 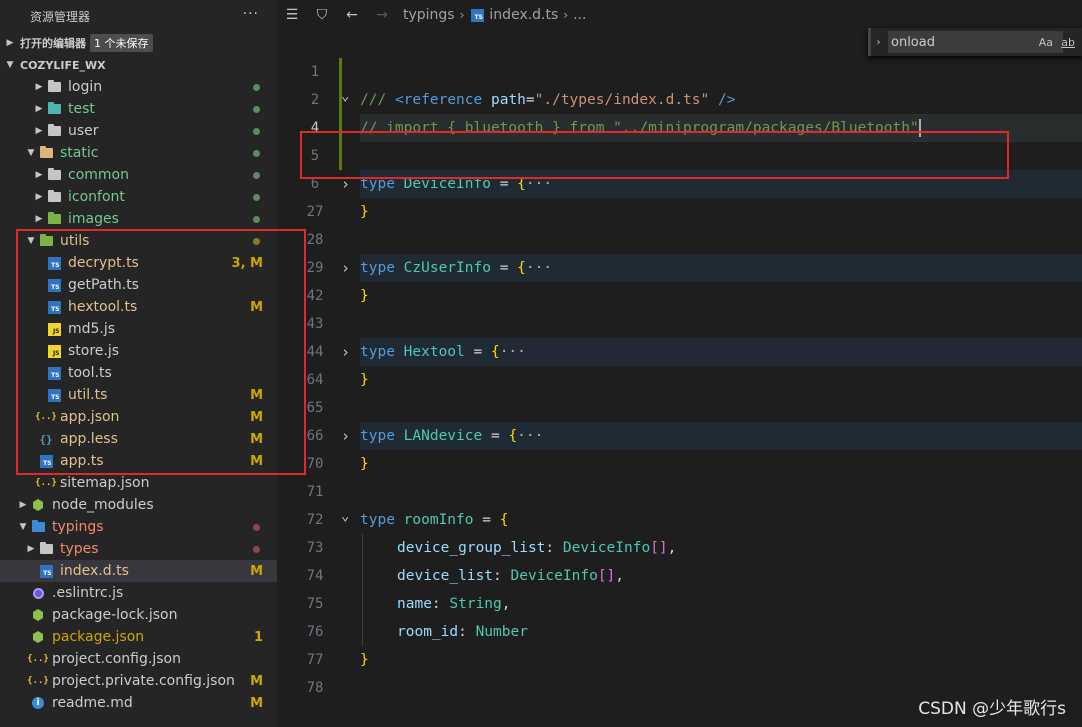 What do you see at coordinates (679, 268) in the screenshot?
I see `code-line: 29 › type CzUserInfo = {···` at bounding box center [679, 268].